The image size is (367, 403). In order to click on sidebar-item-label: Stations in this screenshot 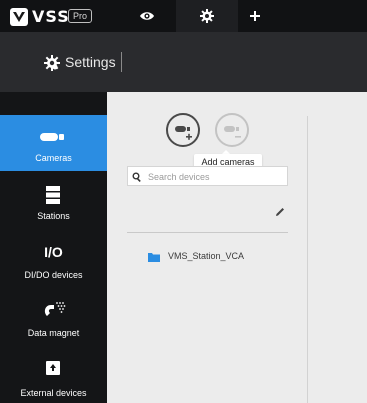, I will do `click(53, 216)`.